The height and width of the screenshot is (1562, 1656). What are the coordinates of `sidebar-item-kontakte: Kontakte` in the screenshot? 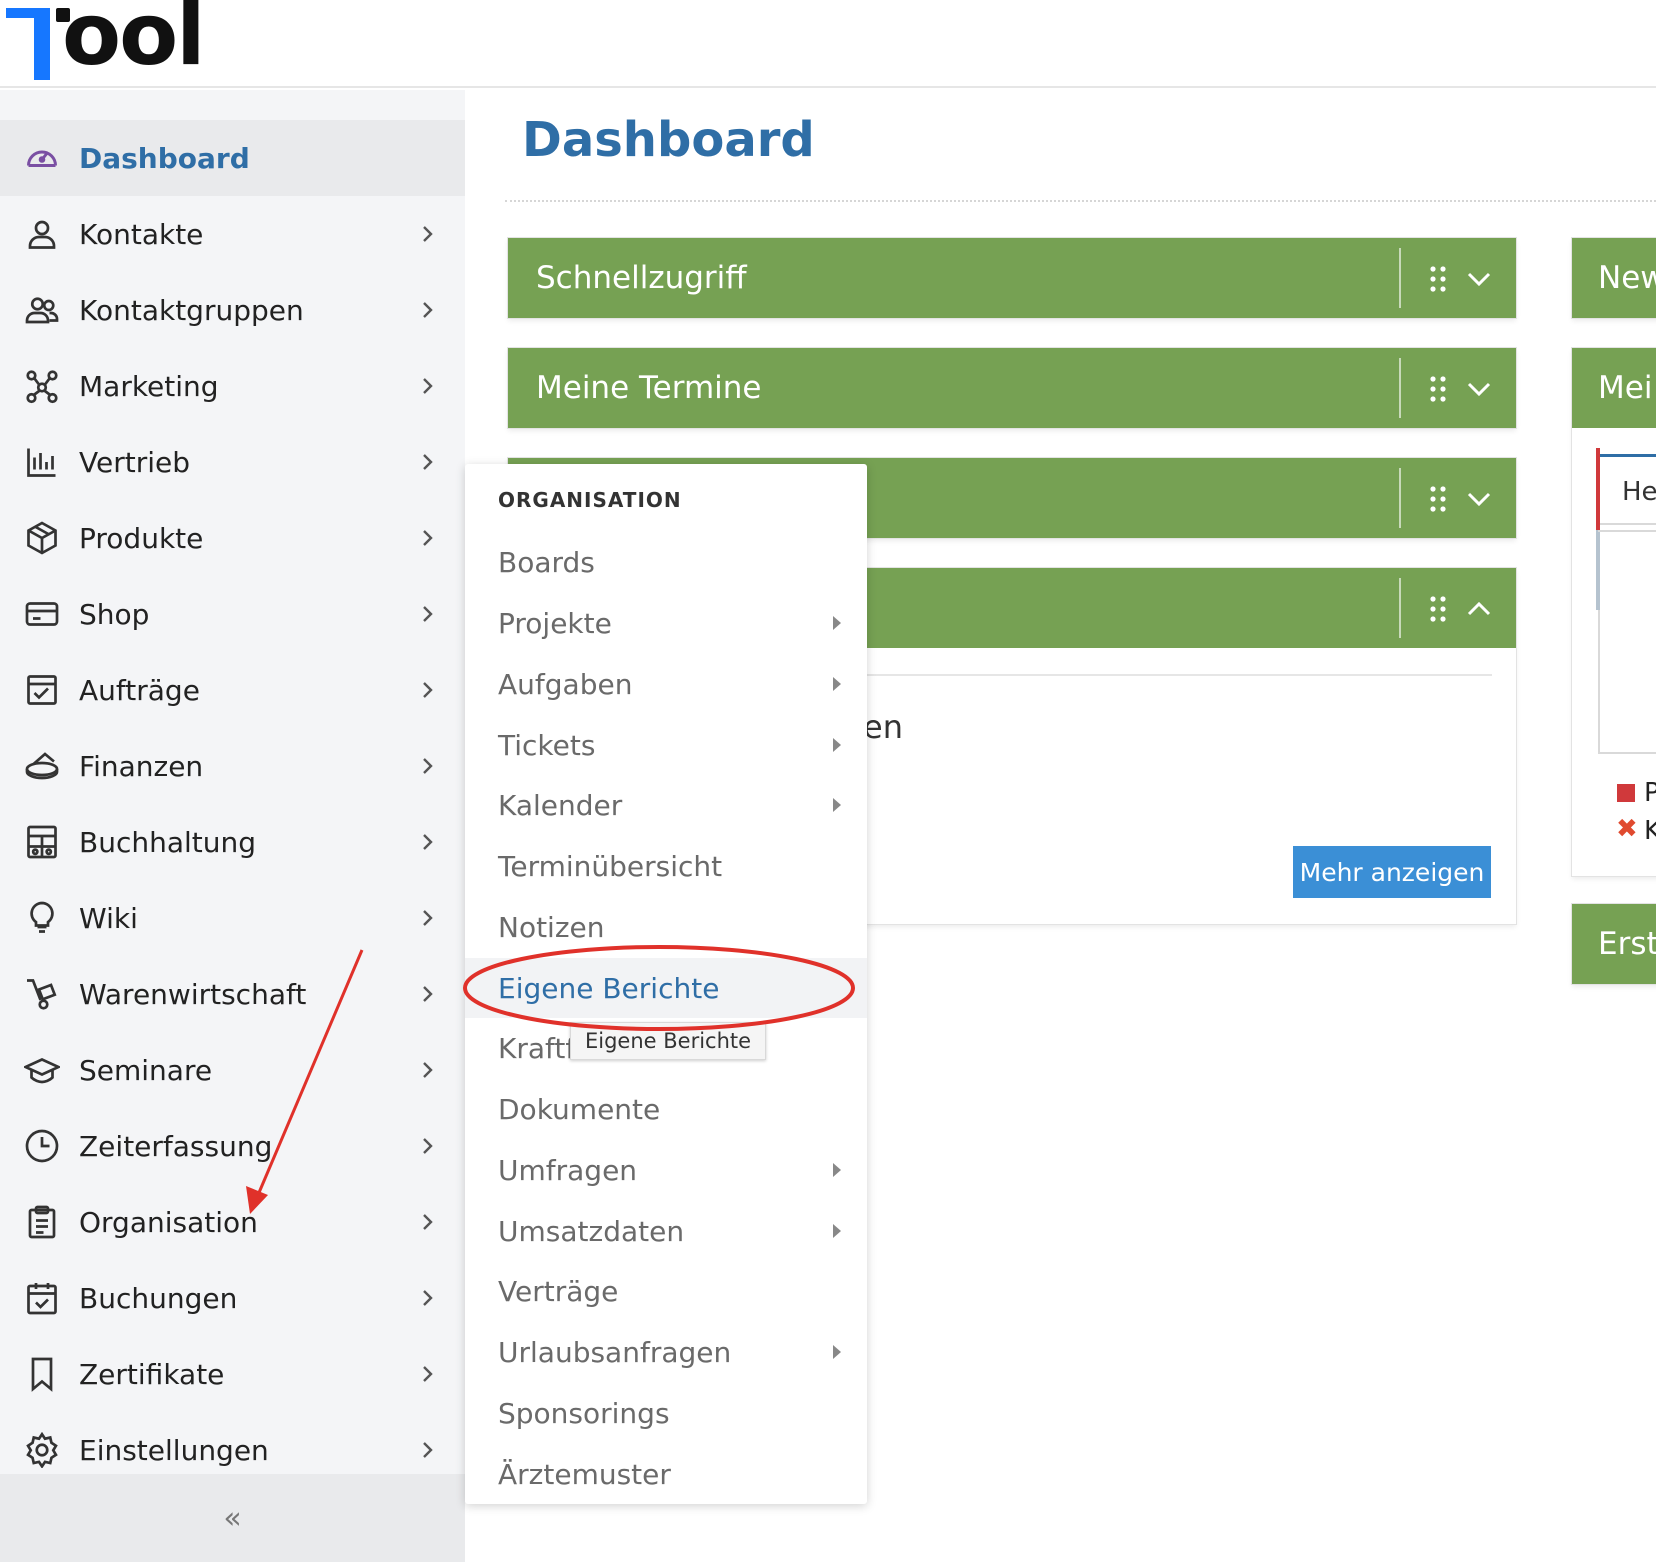 It's located at (232, 234).